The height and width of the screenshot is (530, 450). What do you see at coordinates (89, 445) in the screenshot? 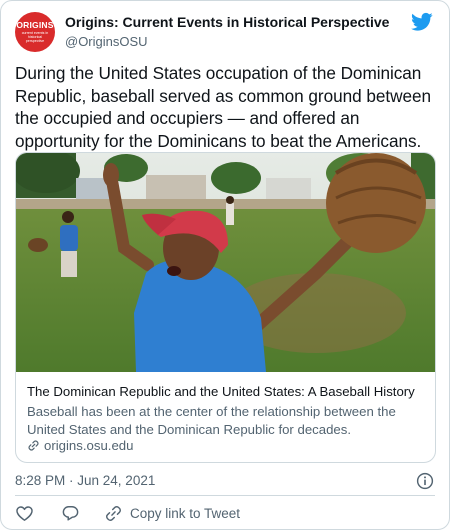
I see `link-domain: origins.osu.edu` at bounding box center [89, 445].